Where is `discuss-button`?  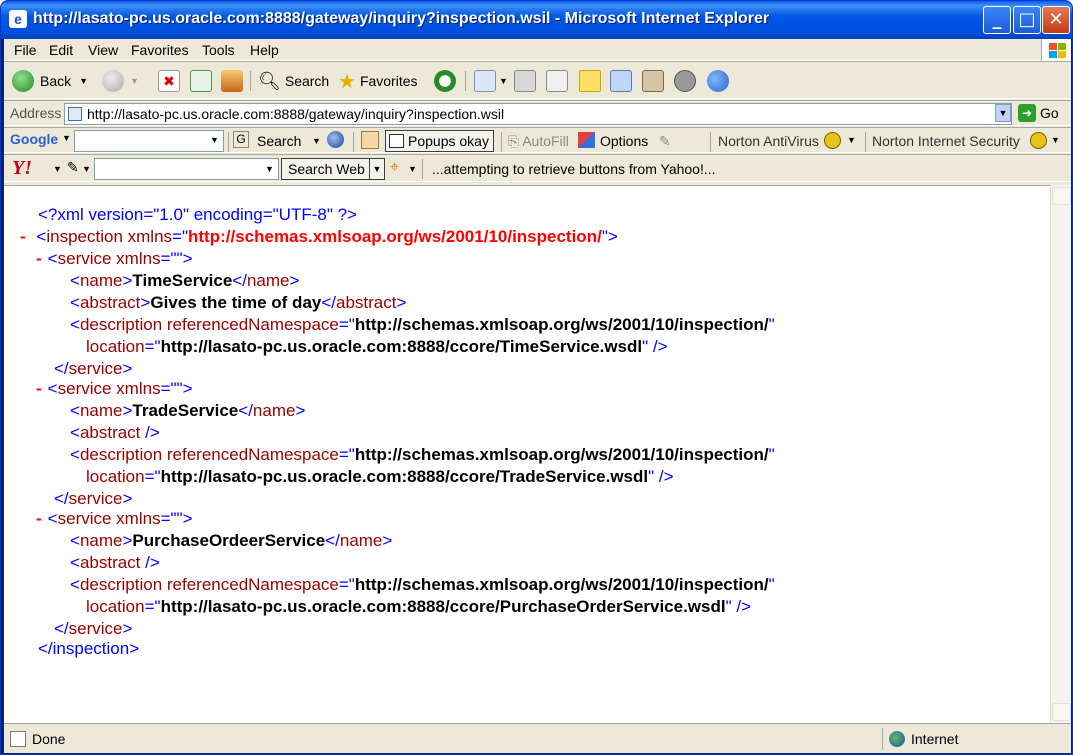
discuss-button is located at coordinates (685, 81).